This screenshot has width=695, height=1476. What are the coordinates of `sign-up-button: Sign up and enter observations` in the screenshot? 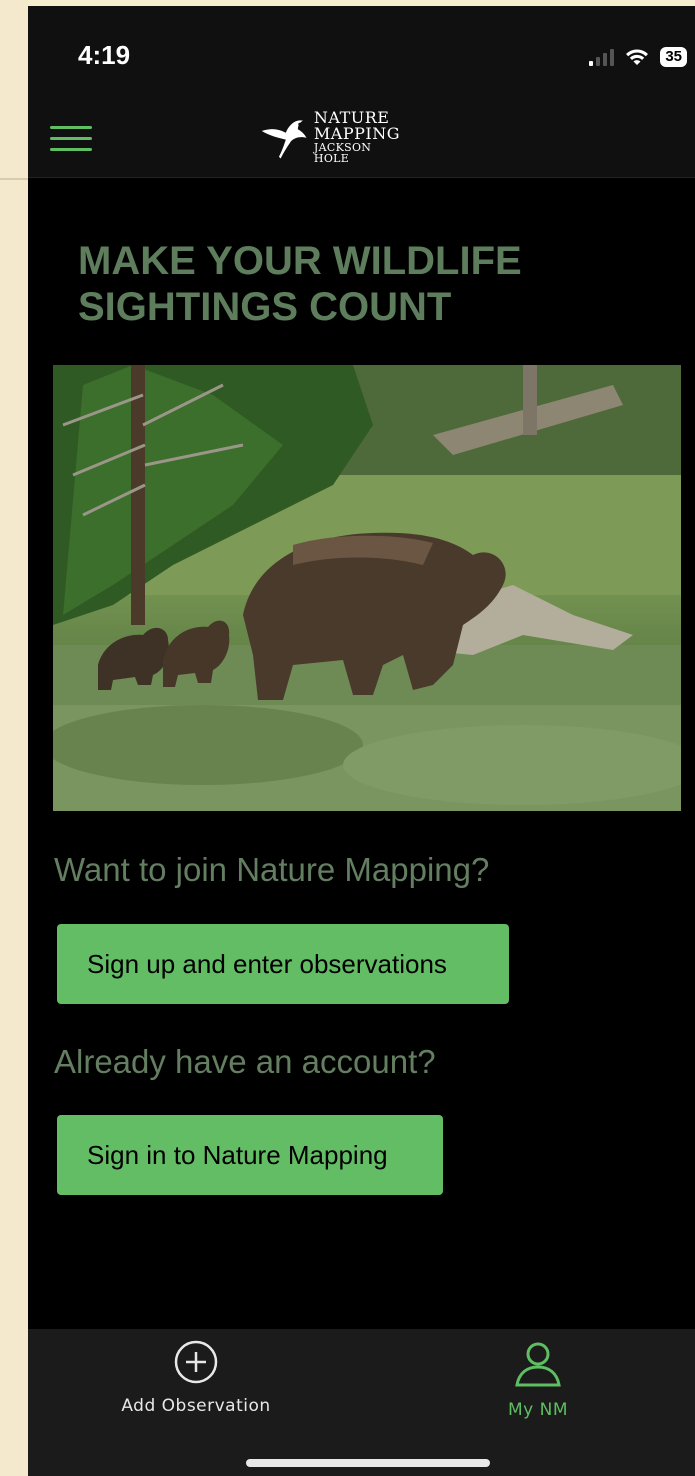 It's located at (283, 964).